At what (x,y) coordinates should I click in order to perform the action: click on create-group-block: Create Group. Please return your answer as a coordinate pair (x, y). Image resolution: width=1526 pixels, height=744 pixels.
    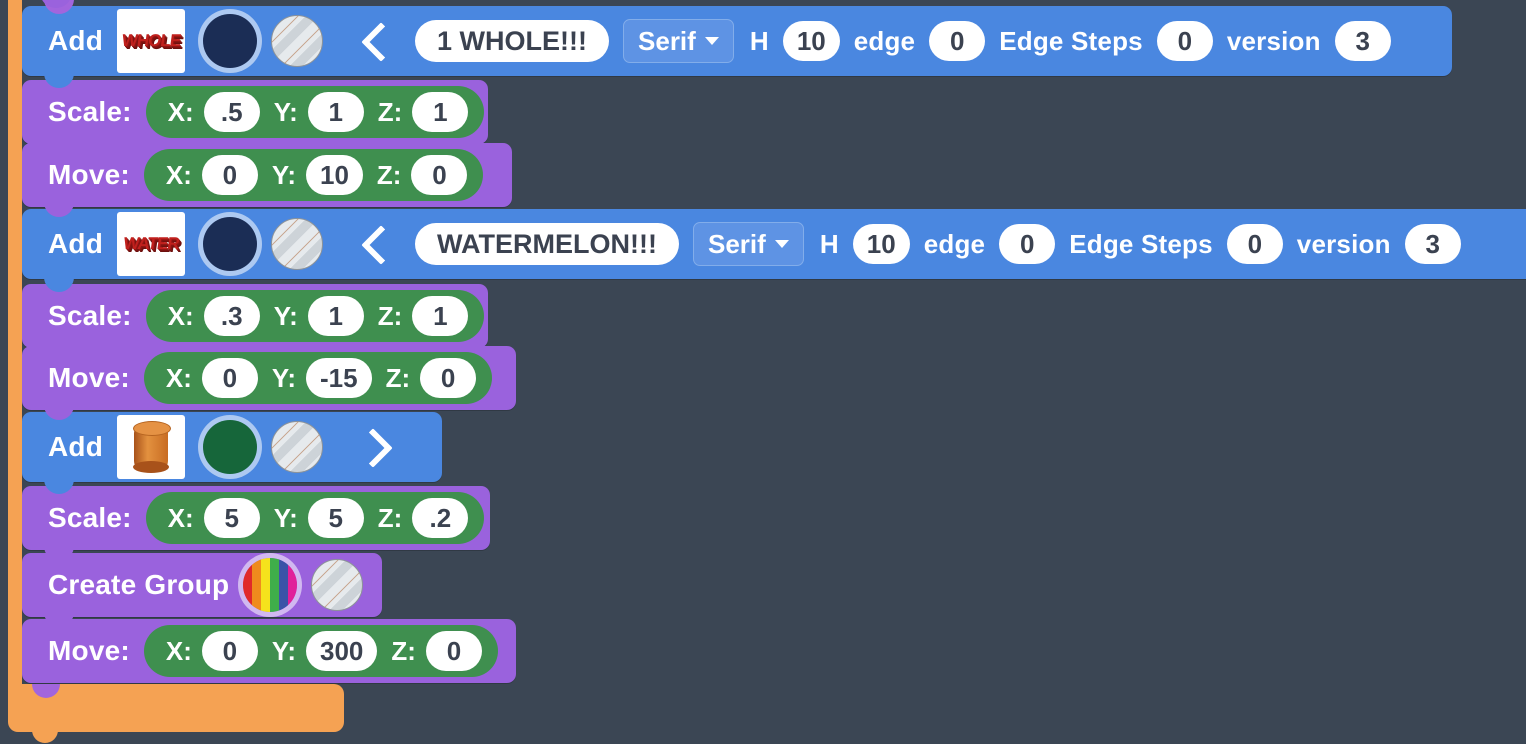
    Looking at the image, I should click on (202, 581).